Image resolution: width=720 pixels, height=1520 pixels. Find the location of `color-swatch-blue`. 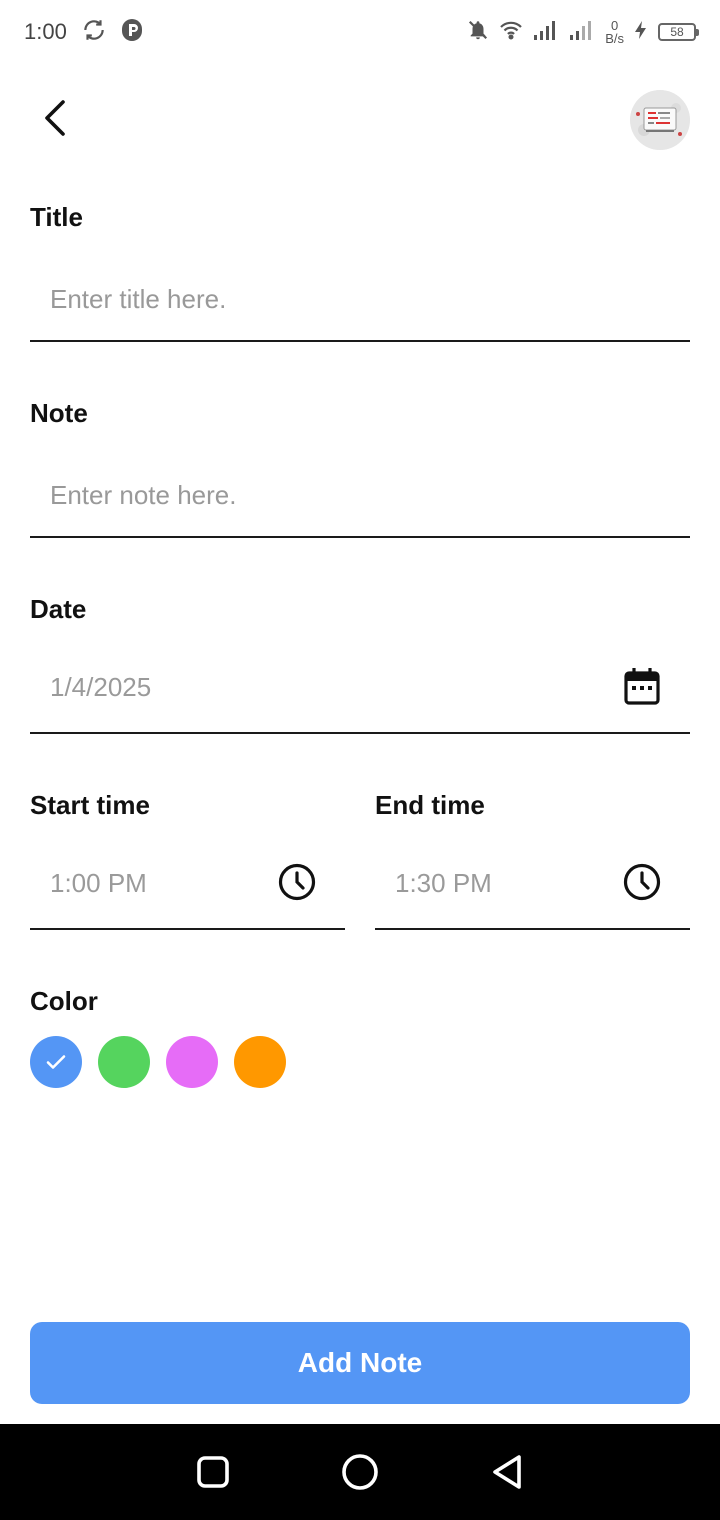

color-swatch-blue is located at coordinates (56, 1062).